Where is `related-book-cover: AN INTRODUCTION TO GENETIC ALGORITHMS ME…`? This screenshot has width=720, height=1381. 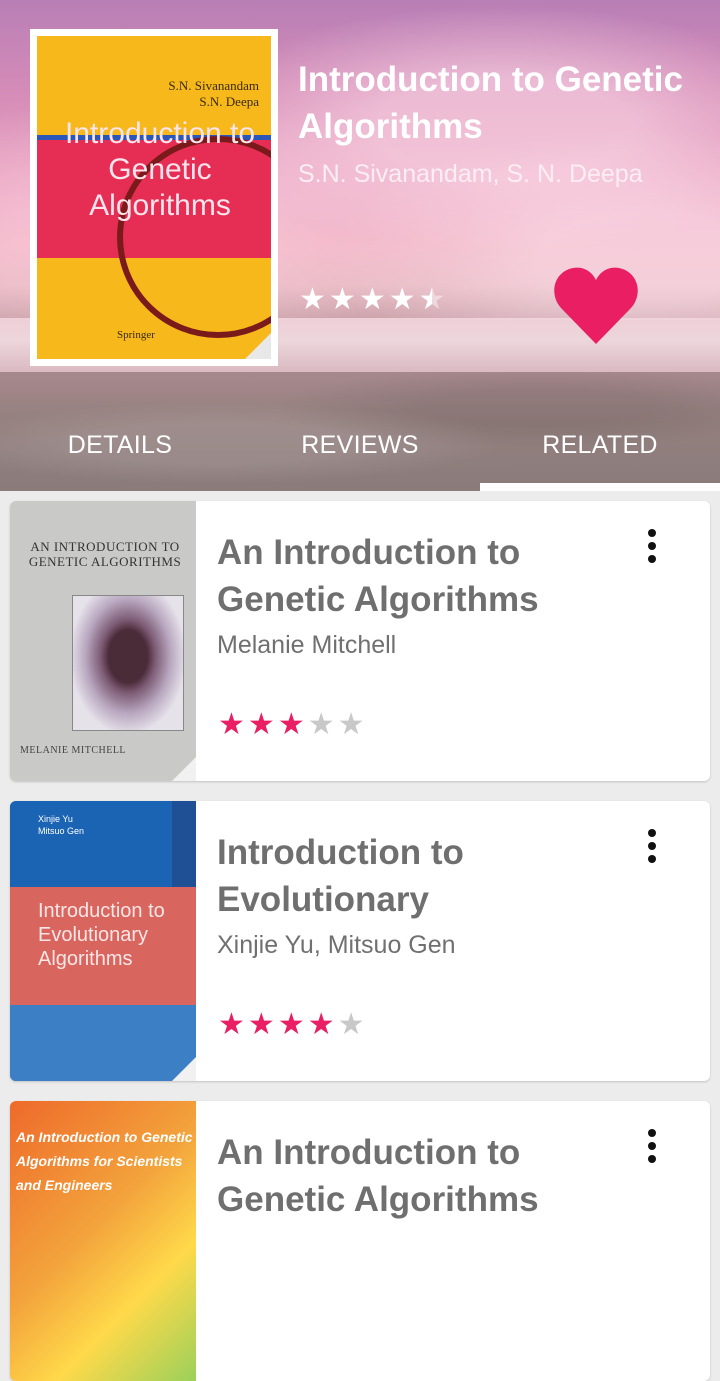
related-book-cover: AN INTRODUCTION TO GENETIC ALGORITHMS ME… is located at coordinates (103, 641).